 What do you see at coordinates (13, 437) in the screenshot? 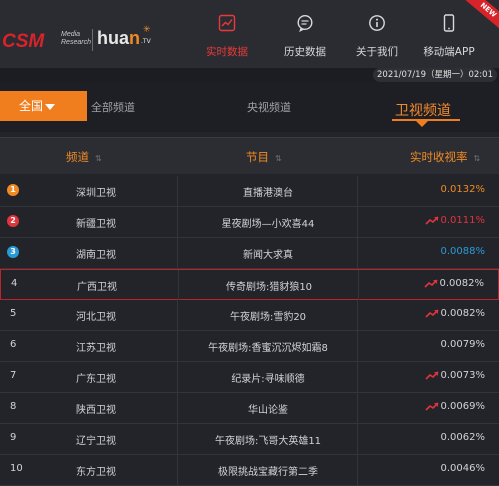
I see `rank-number: 9` at bounding box center [13, 437].